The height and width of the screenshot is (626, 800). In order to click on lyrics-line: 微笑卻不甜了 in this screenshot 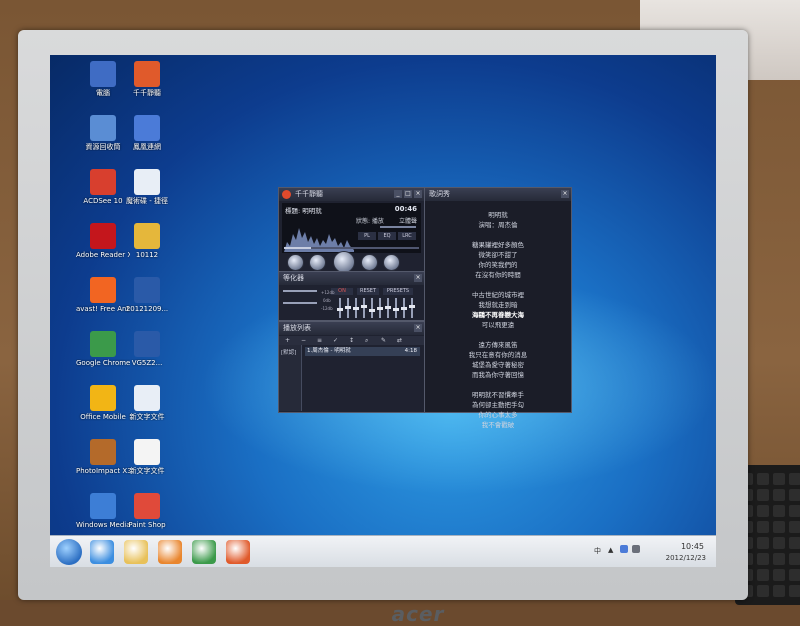, I will do `click(498, 255)`.